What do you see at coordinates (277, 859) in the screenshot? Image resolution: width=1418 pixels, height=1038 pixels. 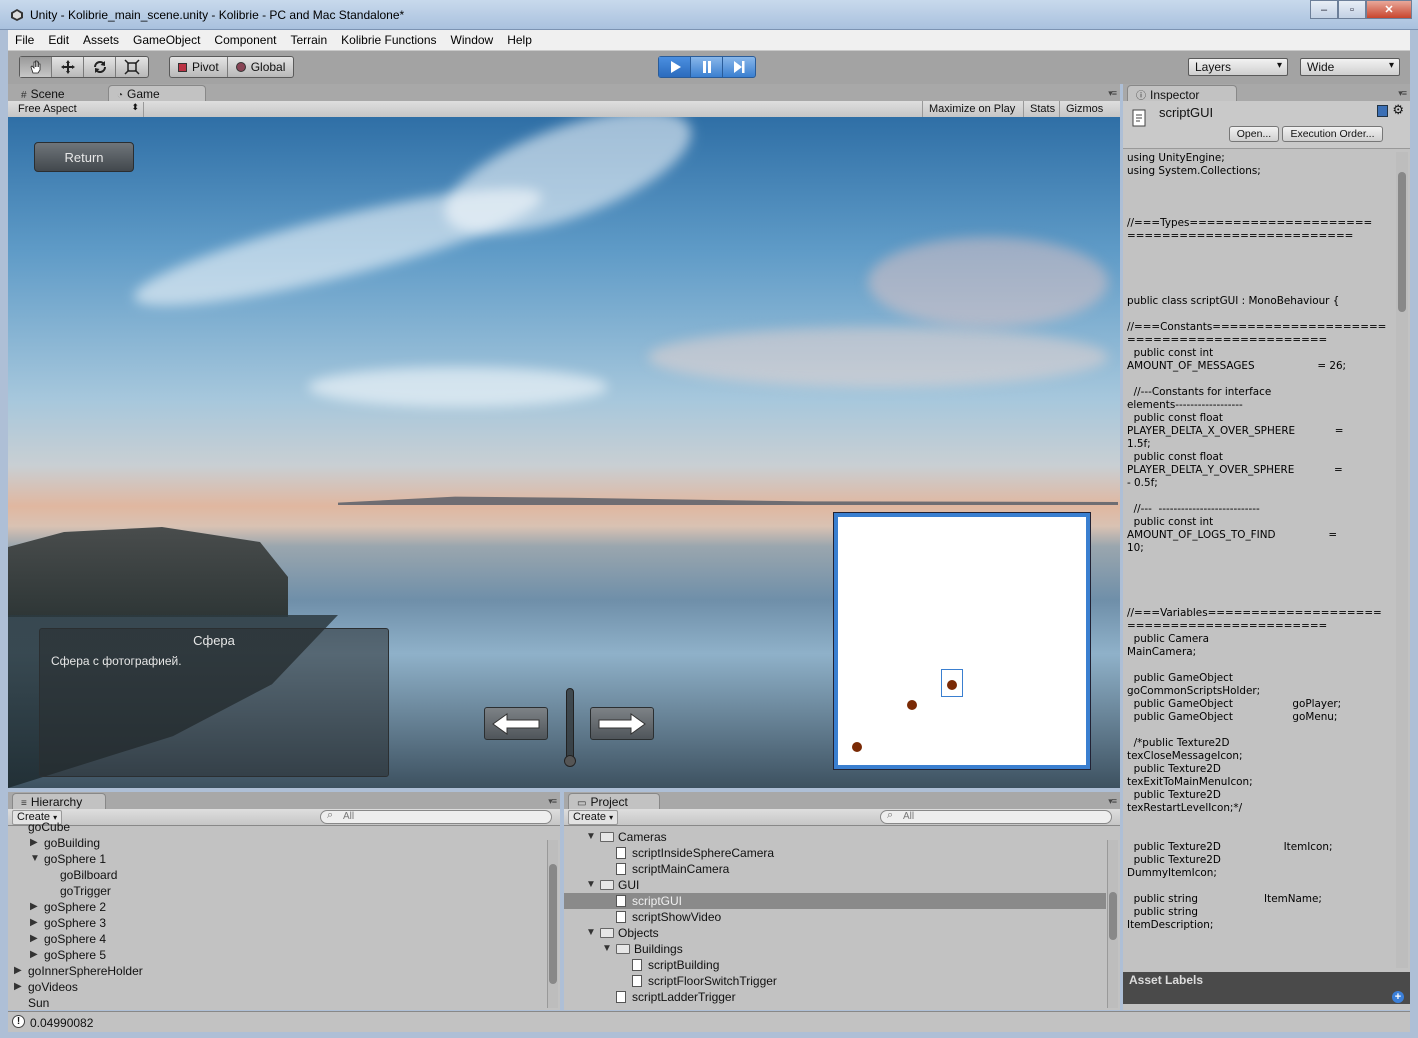 I see `hierarchy-row: ▼ goSphere 1` at bounding box center [277, 859].